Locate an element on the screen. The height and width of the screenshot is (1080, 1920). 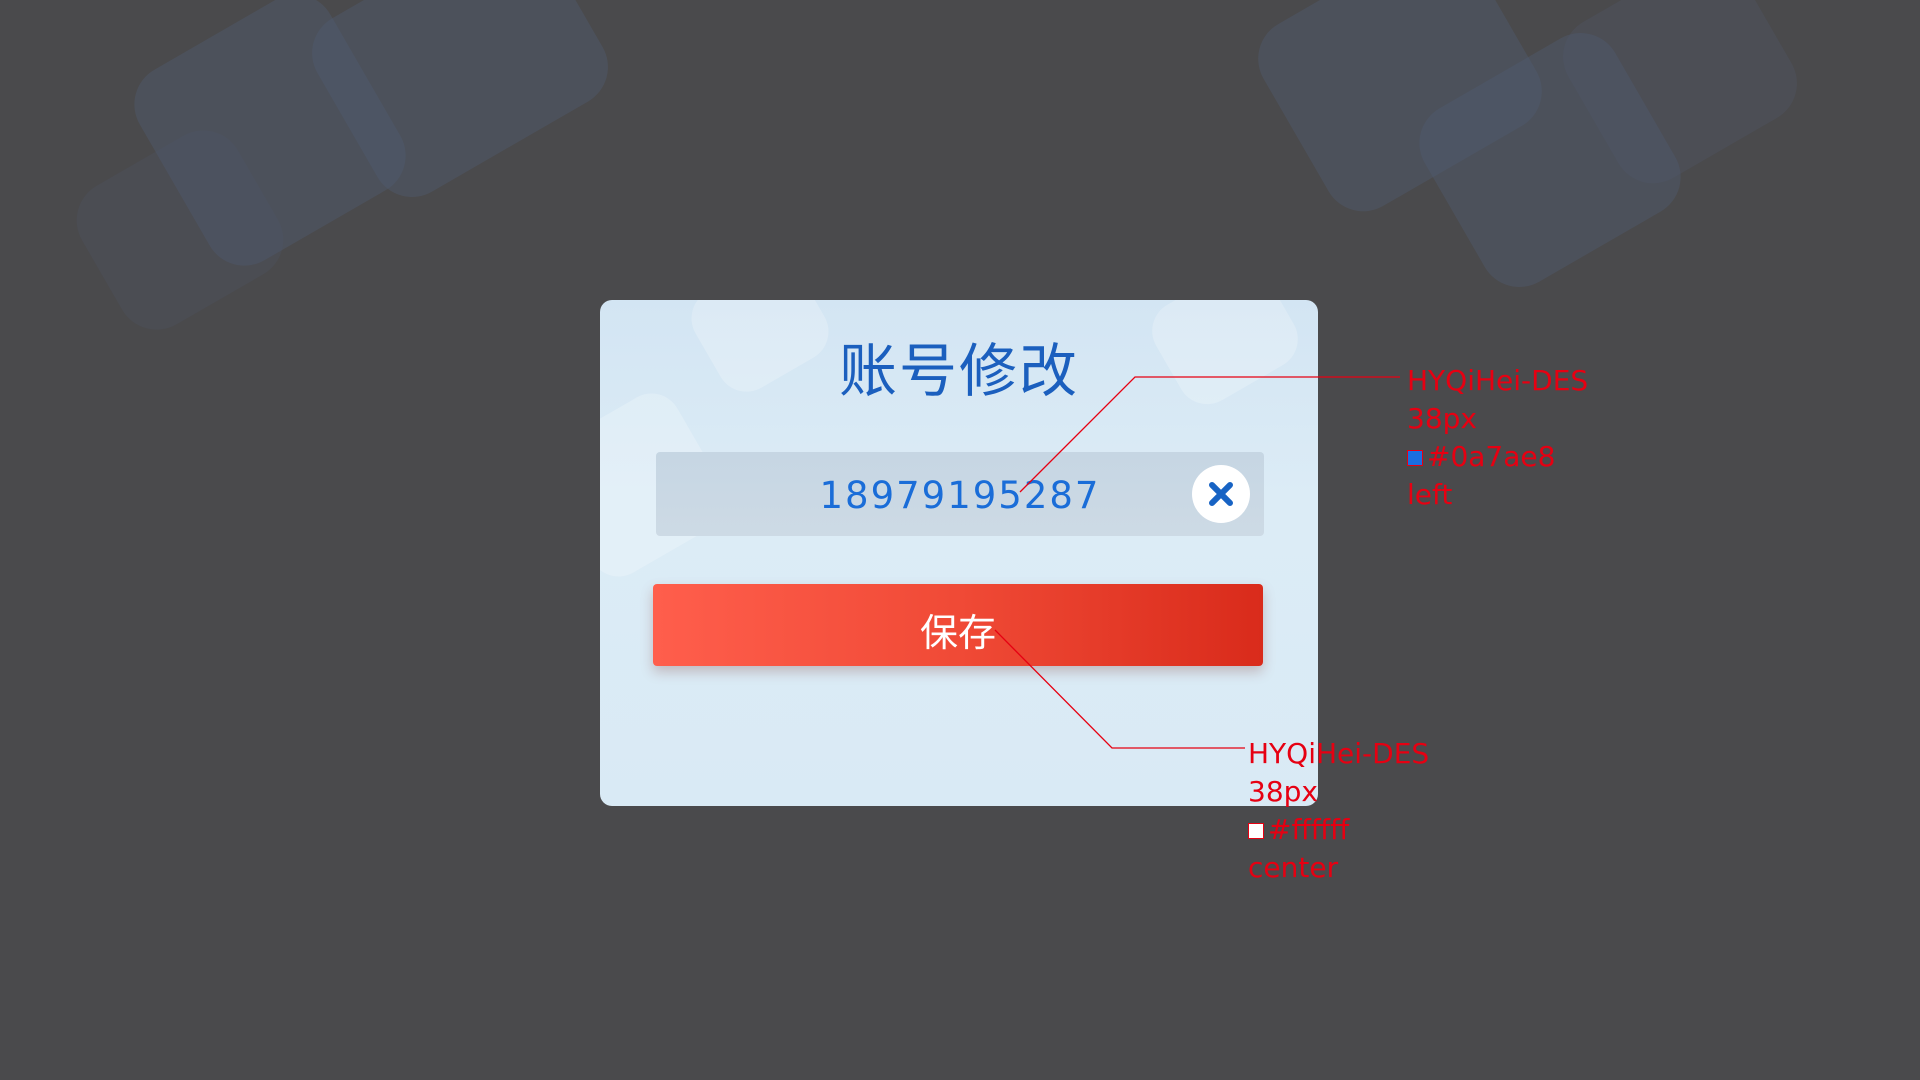
save-button: 保存 is located at coordinates (958, 625).